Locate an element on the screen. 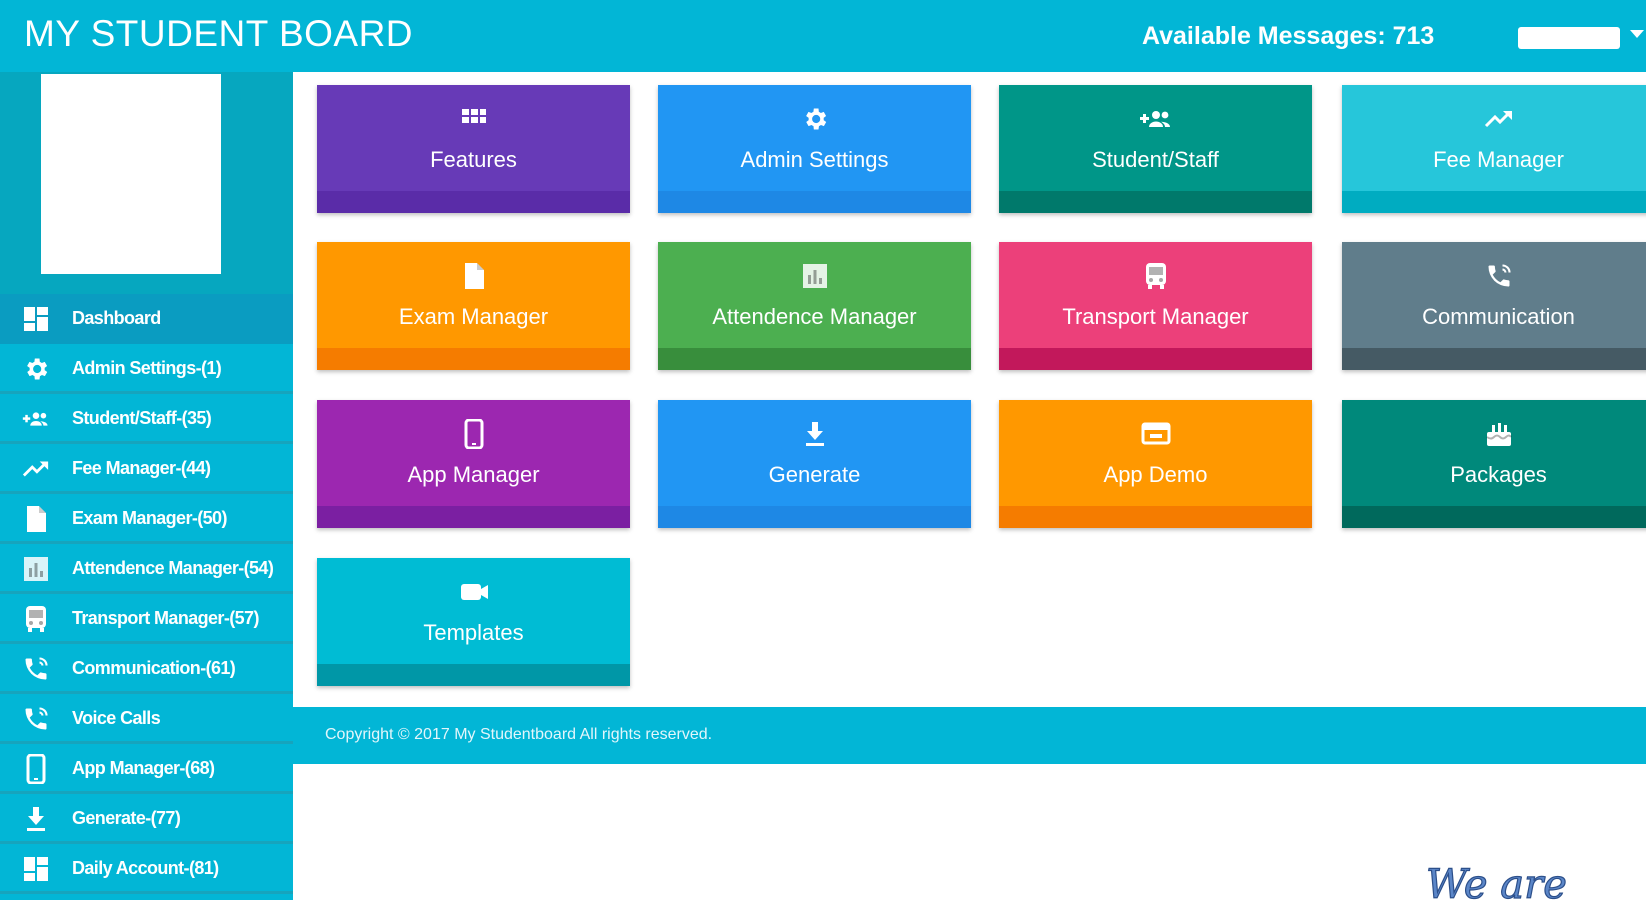 This screenshot has width=1646, height=900. sidebar-item-label: Dashboard is located at coordinates (116, 318).